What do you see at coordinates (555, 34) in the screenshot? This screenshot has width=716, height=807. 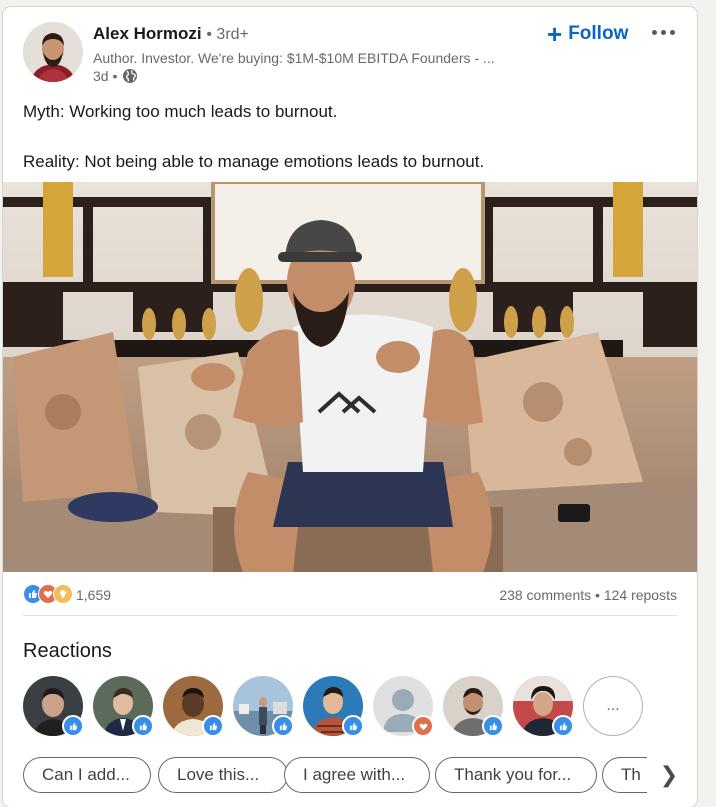 I see `plus-icon: +` at bounding box center [555, 34].